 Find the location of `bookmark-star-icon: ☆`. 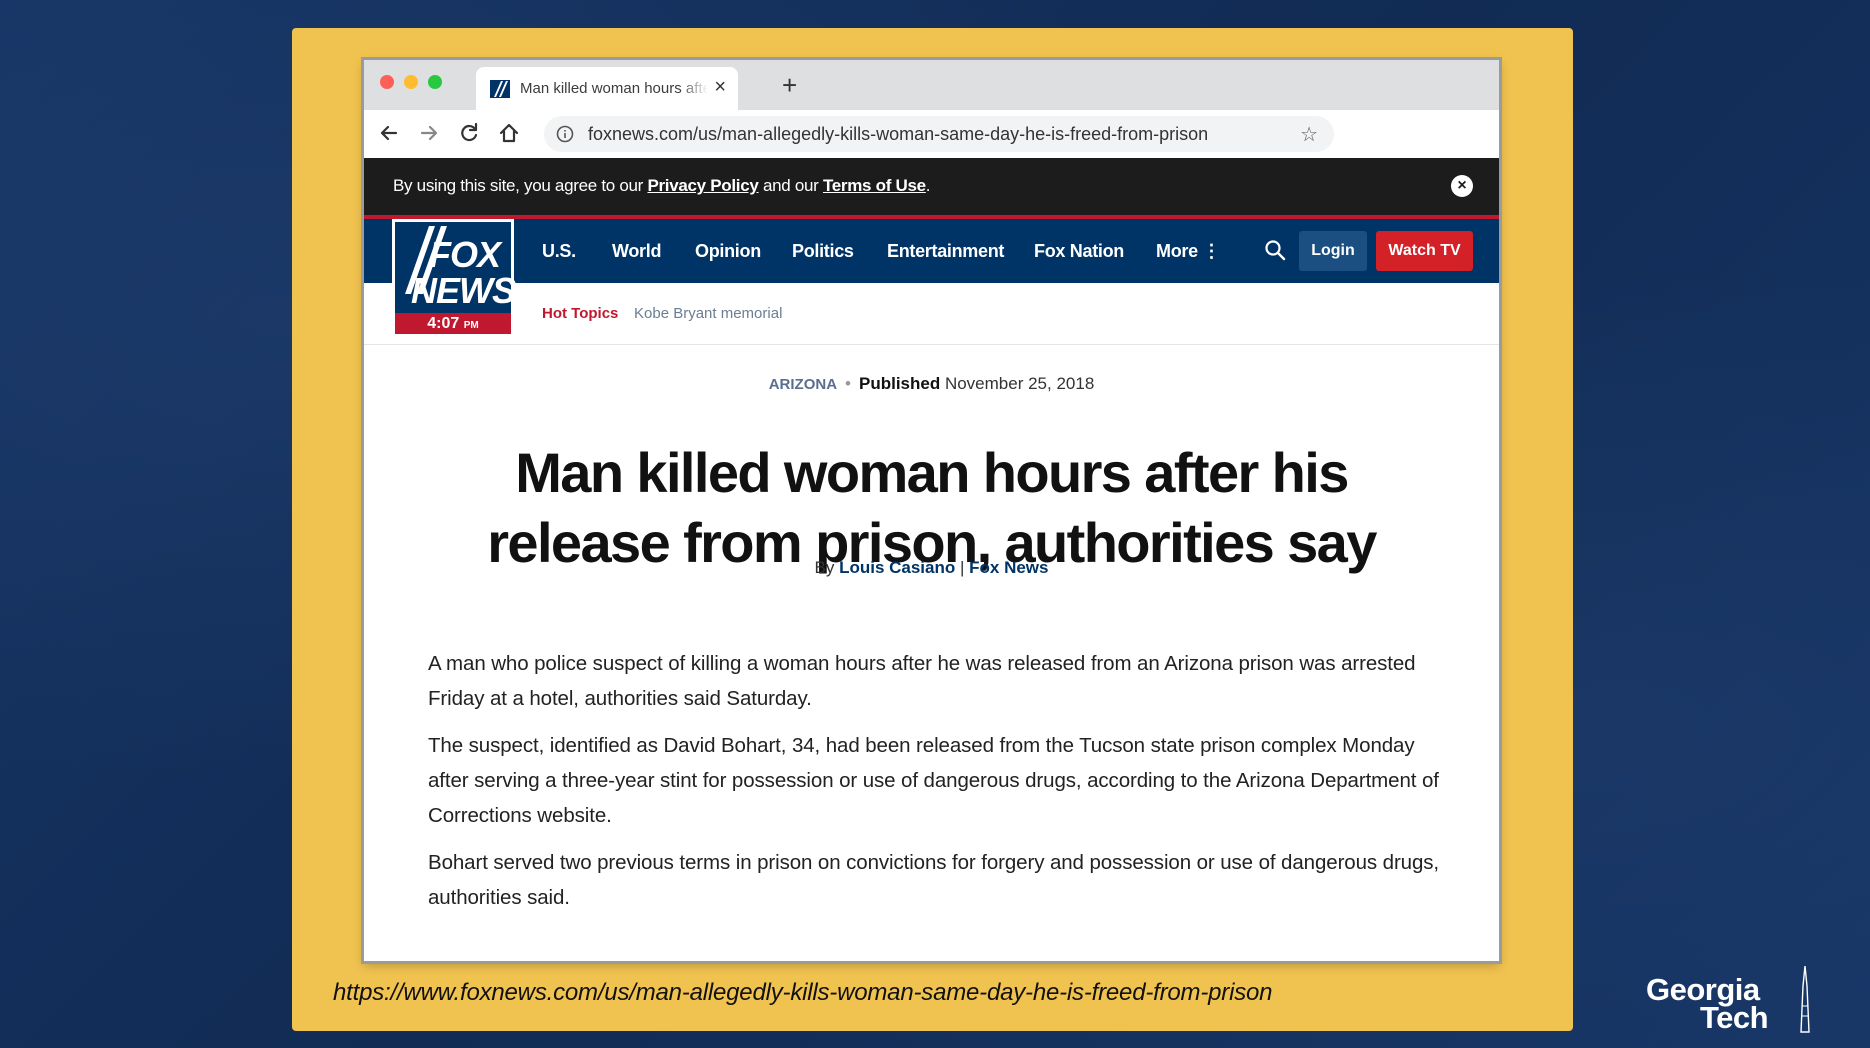

bookmark-star-icon: ☆ is located at coordinates (1309, 134).